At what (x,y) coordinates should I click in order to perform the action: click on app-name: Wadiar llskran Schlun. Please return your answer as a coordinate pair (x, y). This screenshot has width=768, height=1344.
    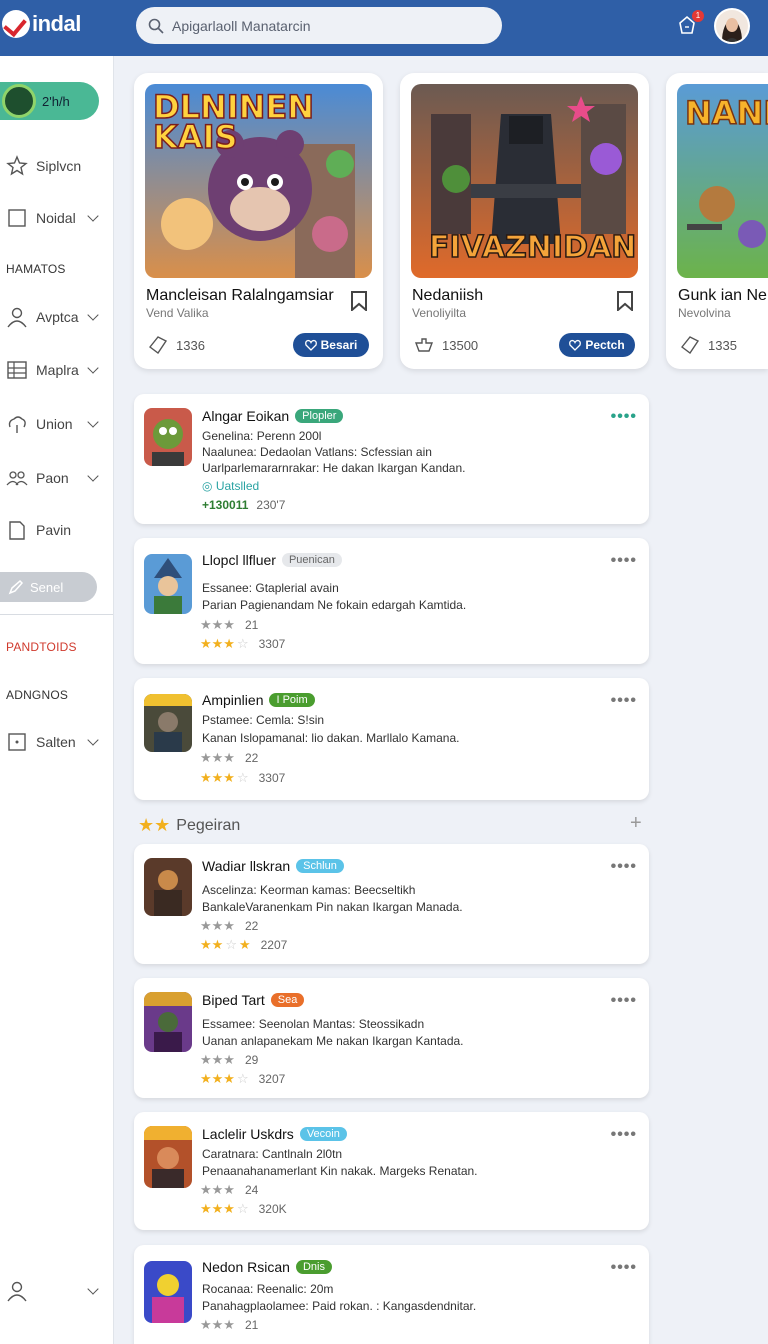
    Looking at the image, I should click on (273, 866).